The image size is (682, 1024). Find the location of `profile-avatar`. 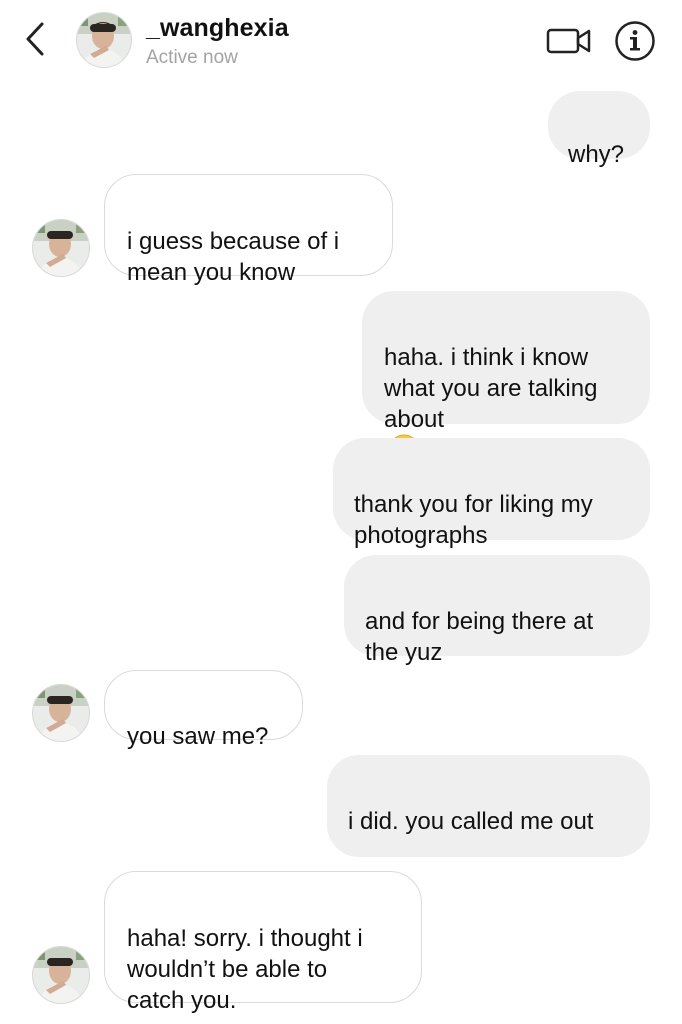

profile-avatar is located at coordinates (104, 40).